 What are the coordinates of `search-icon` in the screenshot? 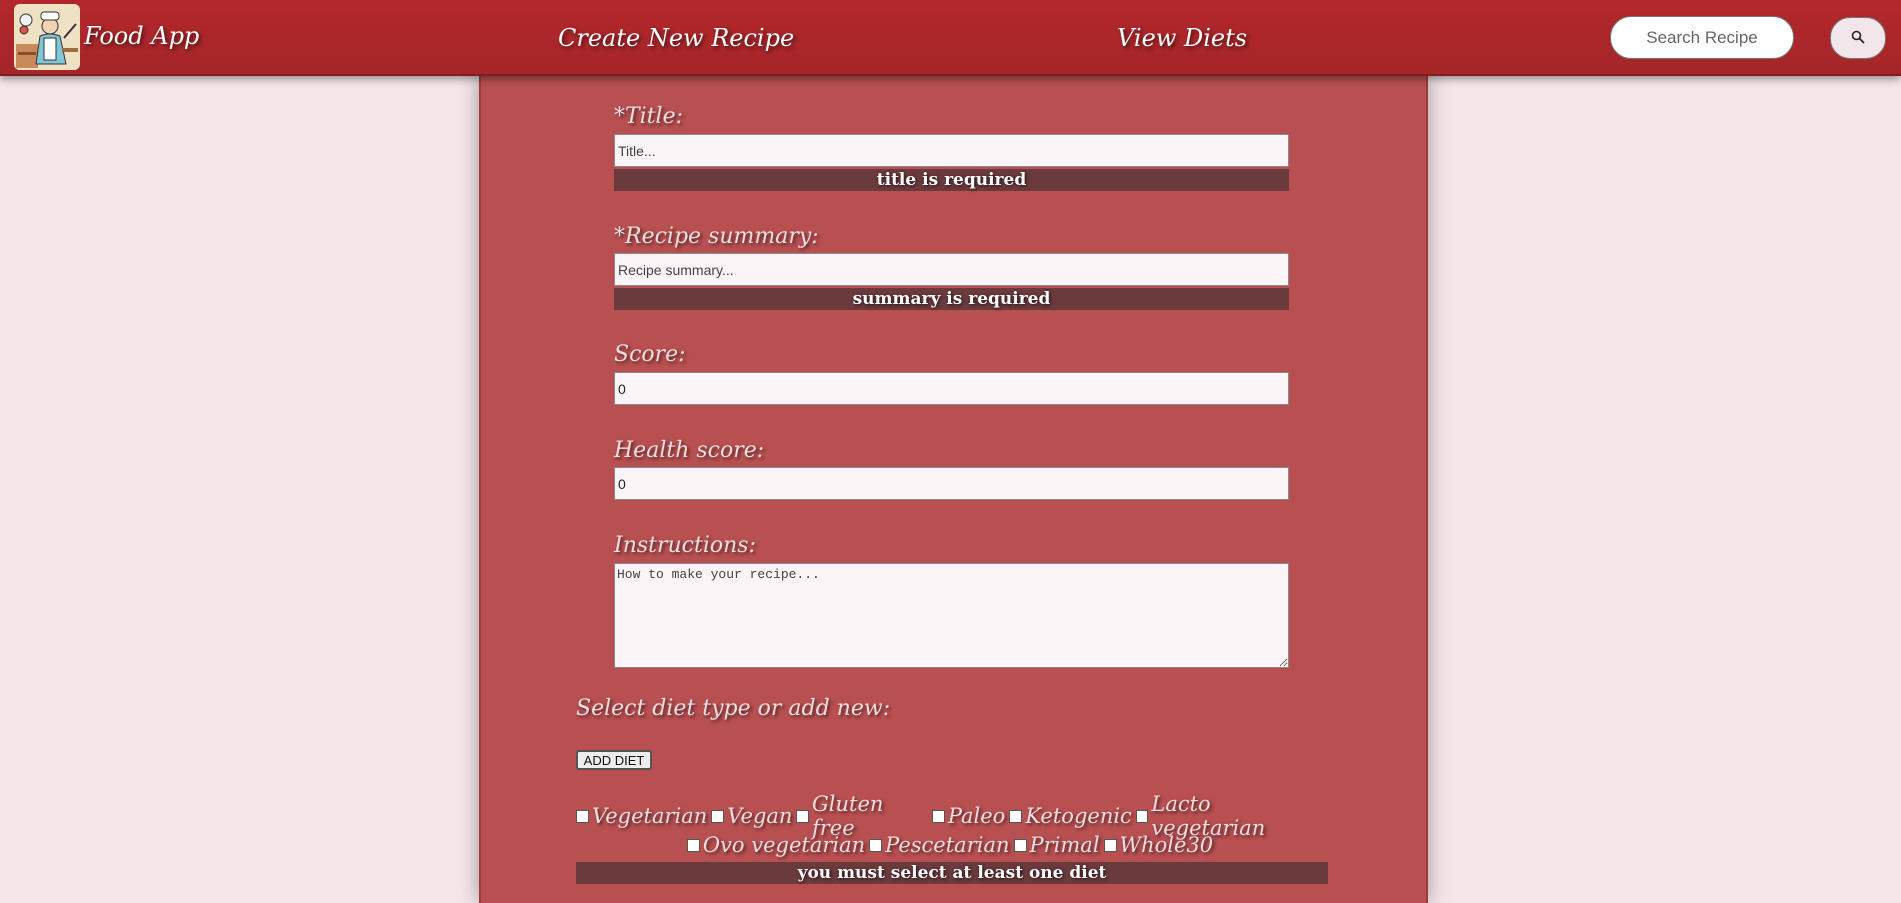 It's located at (1858, 38).